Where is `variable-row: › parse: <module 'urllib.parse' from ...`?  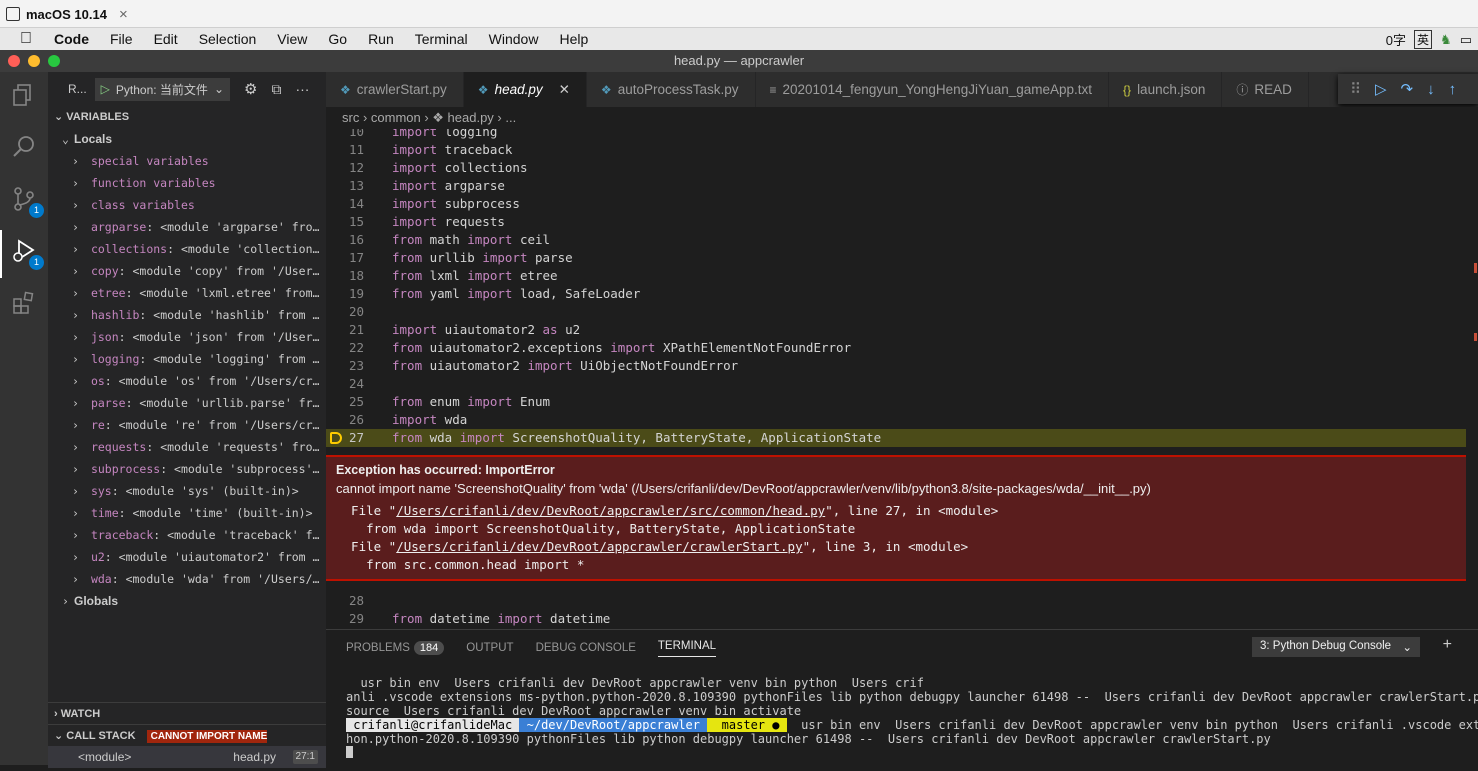 variable-row: › parse: <module 'urllib.parse' from ... is located at coordinates (187, 403).